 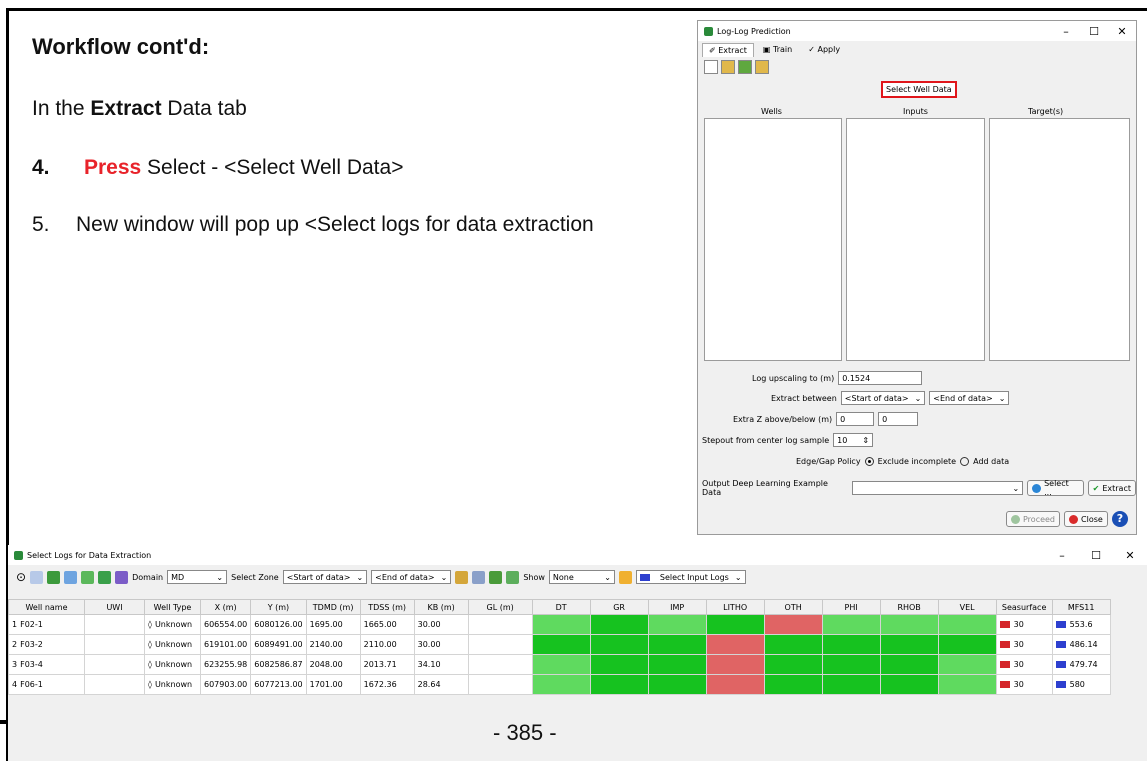 What do you see at coordinates (851, 607) in the screenshot?
I see `col-phi: PHI` at bounding box center [851, 607].